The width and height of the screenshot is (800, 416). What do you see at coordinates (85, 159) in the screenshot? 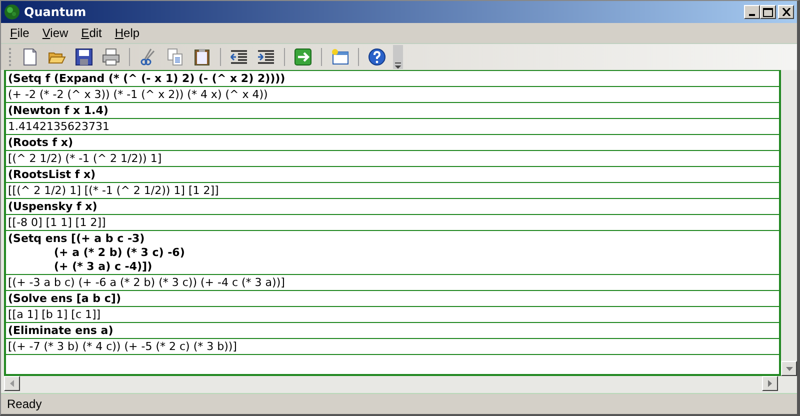
I see `expression-text: [(^ 2 1/2) (* -1 (^ 2 1/2)) 1]` at bounding box center [85, 159].